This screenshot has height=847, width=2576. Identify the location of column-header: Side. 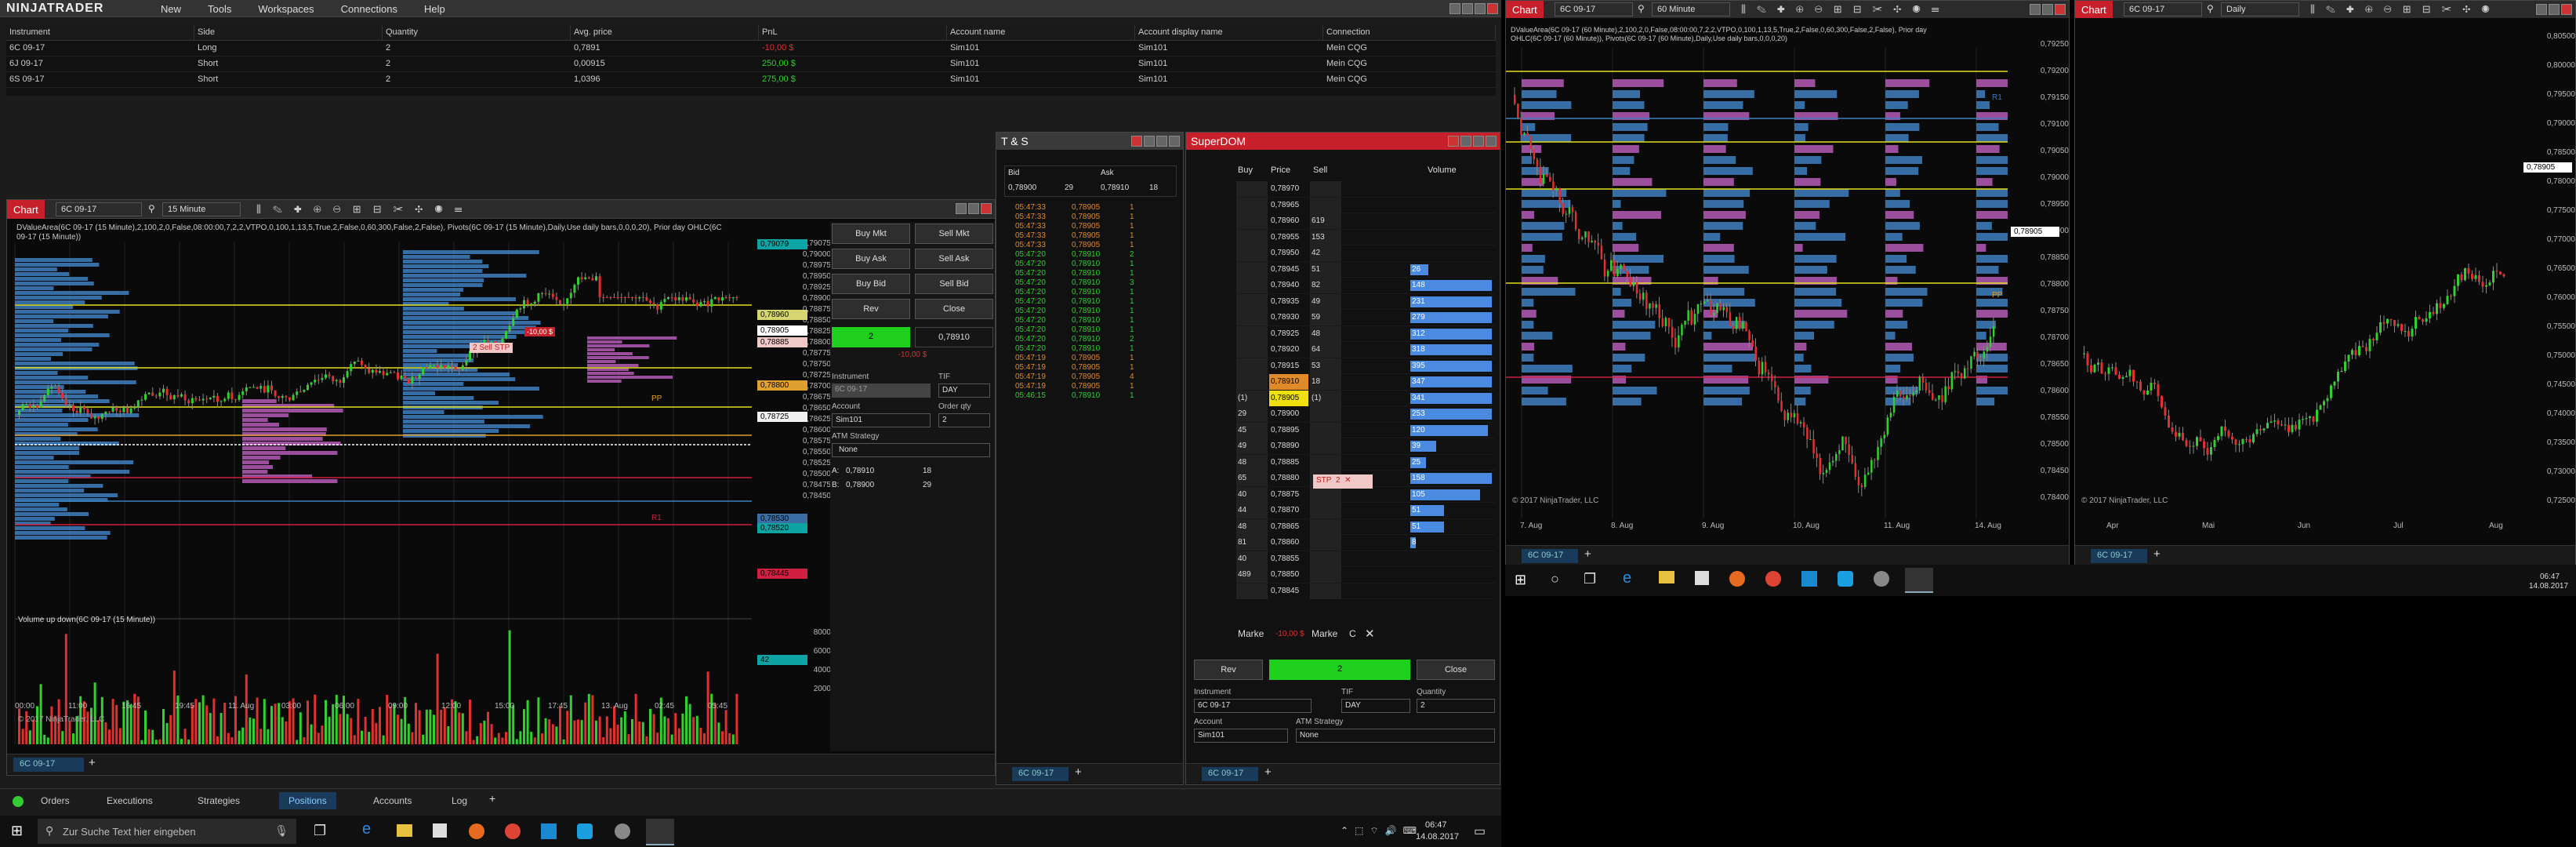
(288, 32).